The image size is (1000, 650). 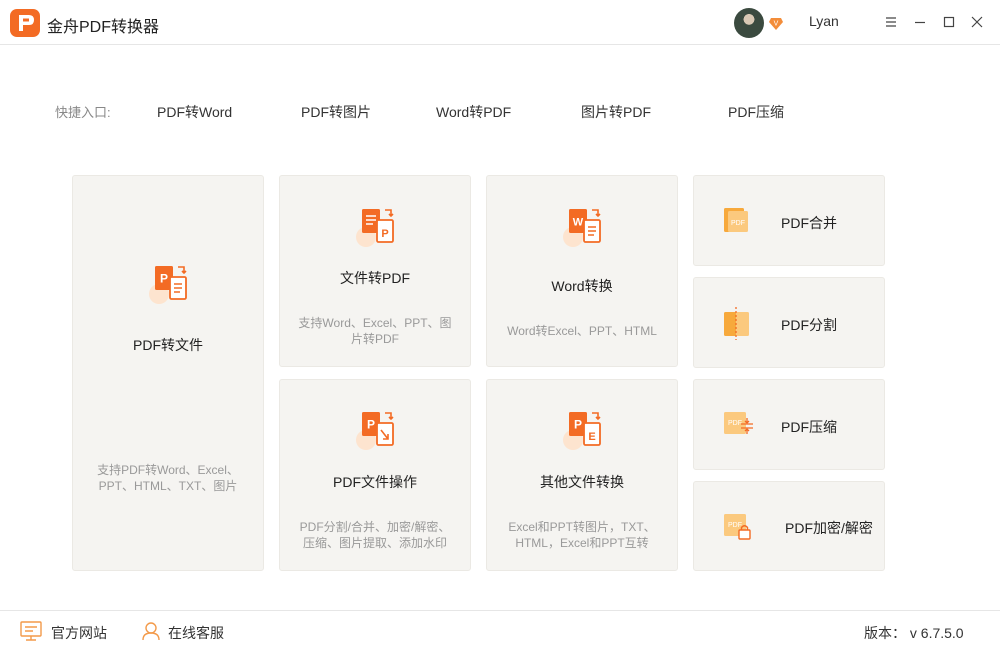 What do you see at coordinates (194, 112) in the screenshot?
I see `quick-pdf-to-word: PDF转Word` at bounding box center [194, 112].